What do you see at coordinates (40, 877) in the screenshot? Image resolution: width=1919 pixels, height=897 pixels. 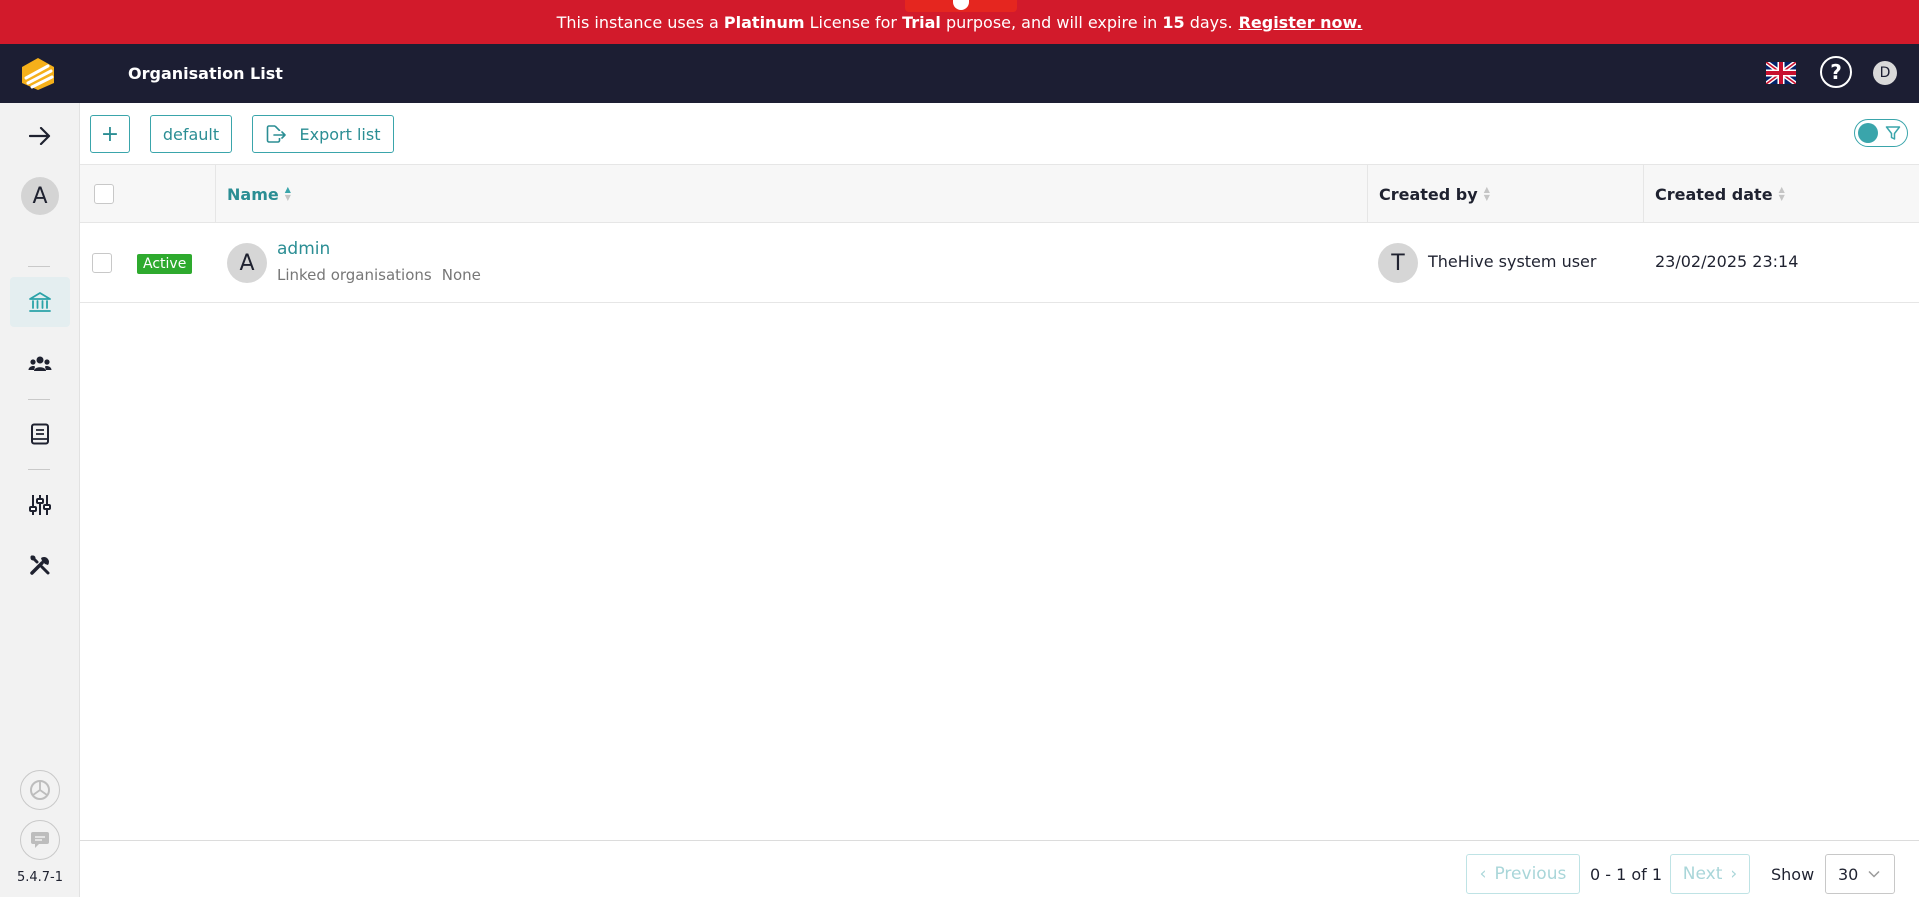 I see `app-version: 5.4.7-1` at bounding box center [40, 877].